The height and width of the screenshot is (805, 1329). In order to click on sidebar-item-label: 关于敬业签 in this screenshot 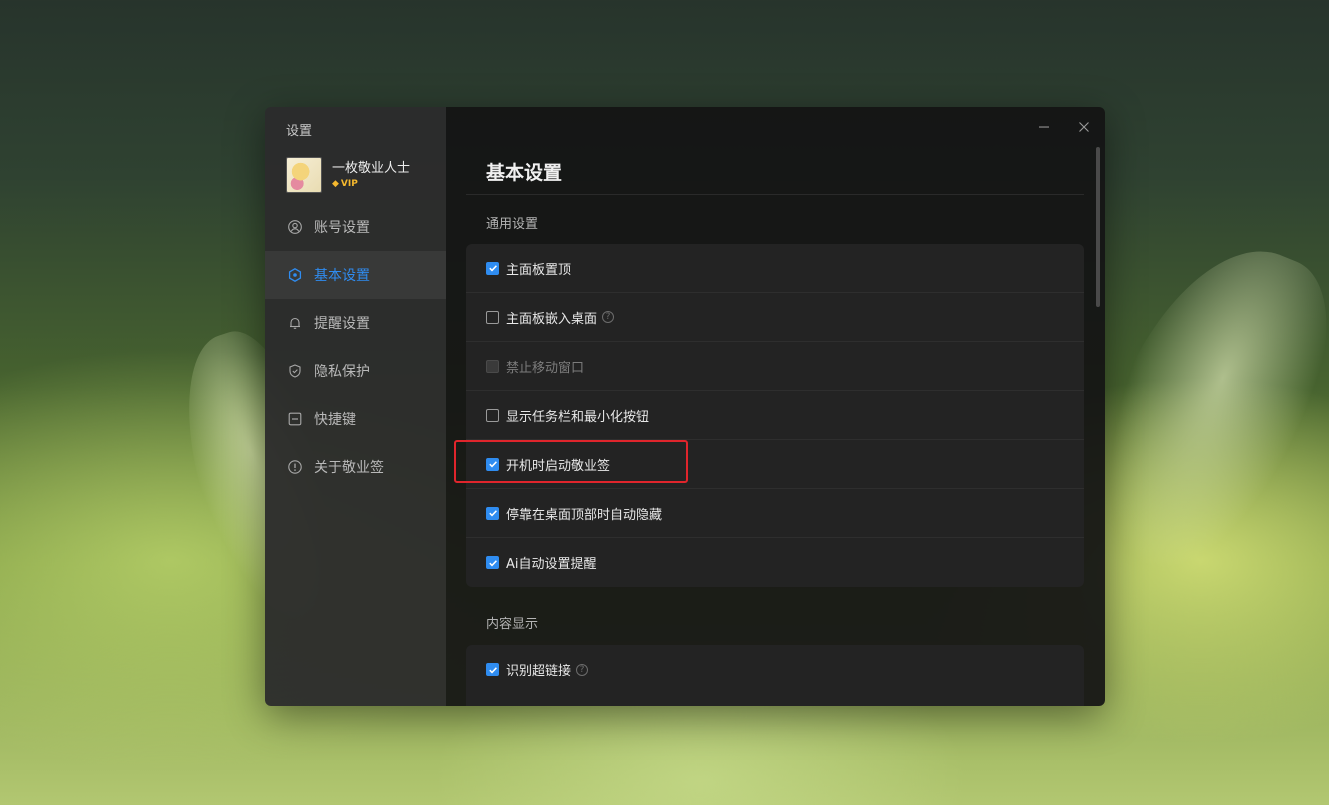, I will do `click(349, 468)`.